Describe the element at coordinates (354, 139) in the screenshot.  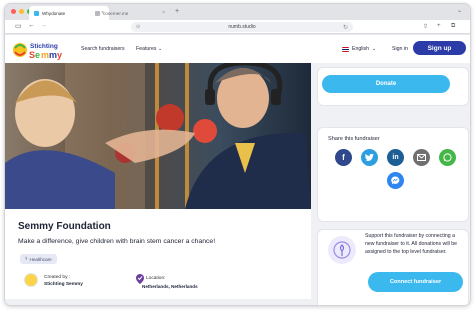
I see `share-title: Share this fundraiser` at that location.